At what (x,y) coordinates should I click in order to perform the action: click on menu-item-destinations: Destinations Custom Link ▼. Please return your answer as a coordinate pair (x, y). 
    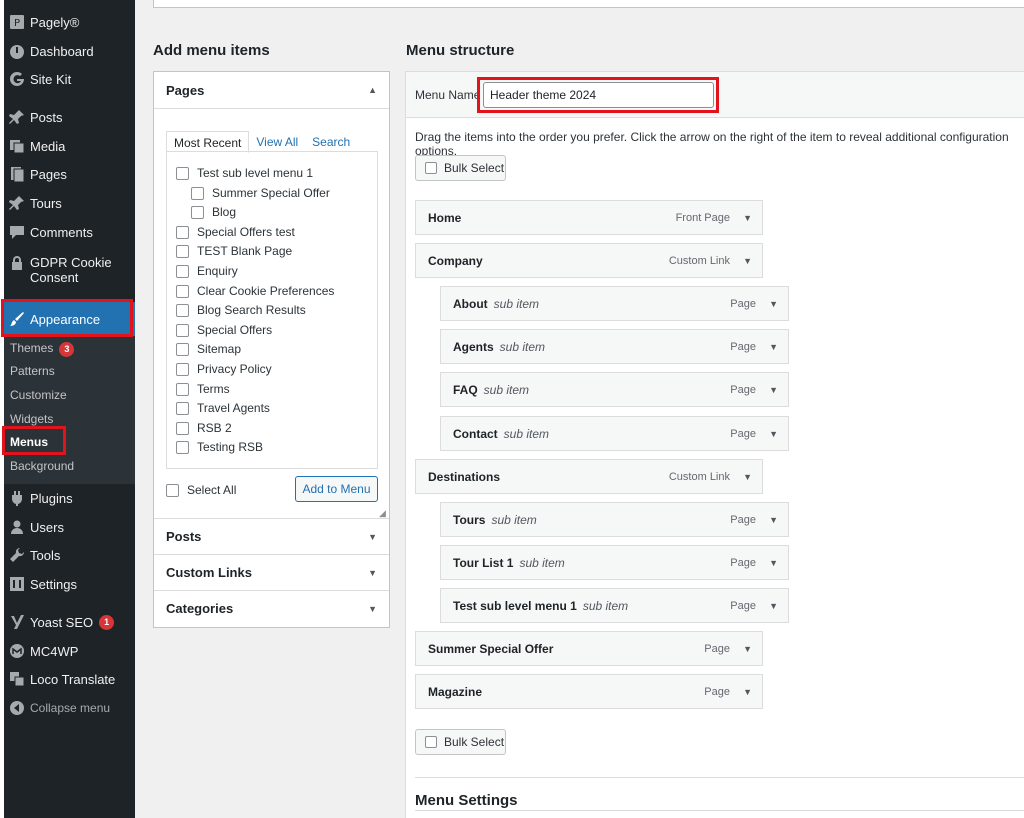
    Looking at the image, I should click on (589, 476).